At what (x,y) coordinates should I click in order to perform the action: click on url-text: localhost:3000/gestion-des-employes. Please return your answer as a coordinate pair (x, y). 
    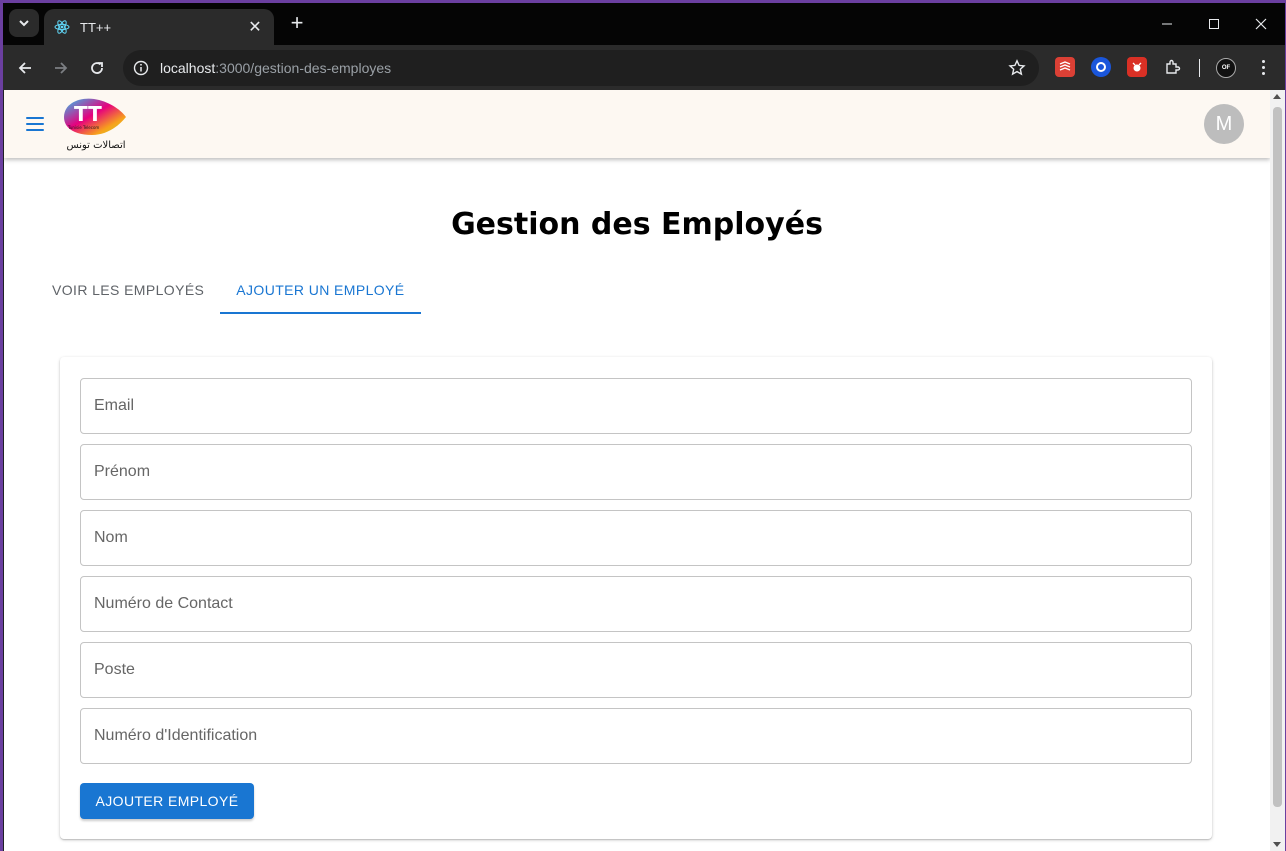
    Looking at the image, I should click on (275, 68).